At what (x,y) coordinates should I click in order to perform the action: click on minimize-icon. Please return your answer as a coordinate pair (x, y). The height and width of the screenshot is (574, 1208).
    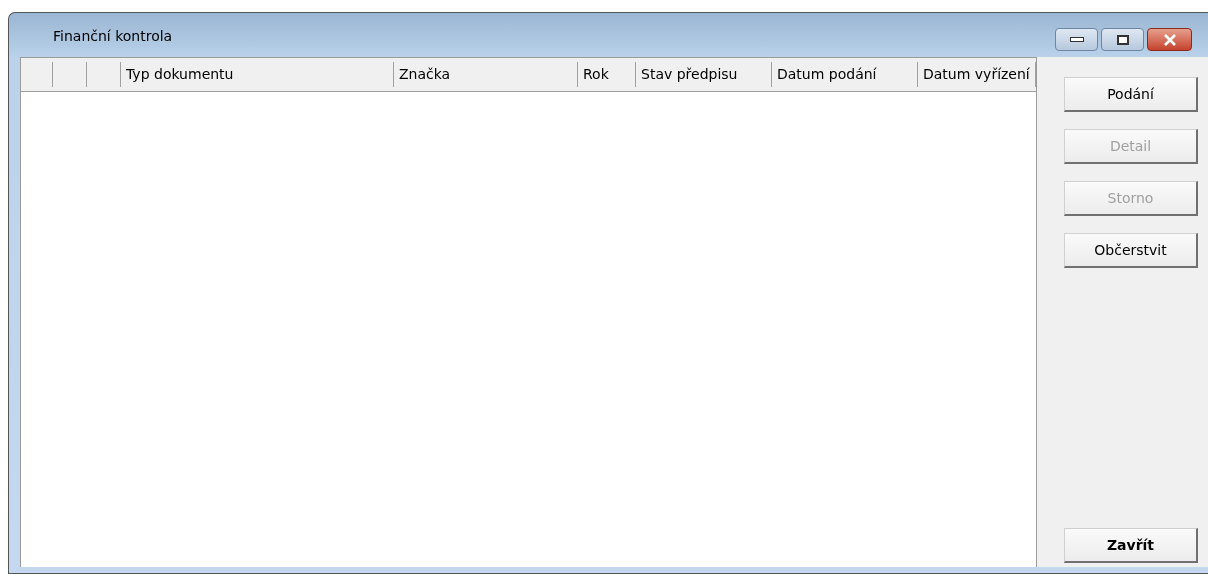
    Looking at the image, I should click on (1076, 39).